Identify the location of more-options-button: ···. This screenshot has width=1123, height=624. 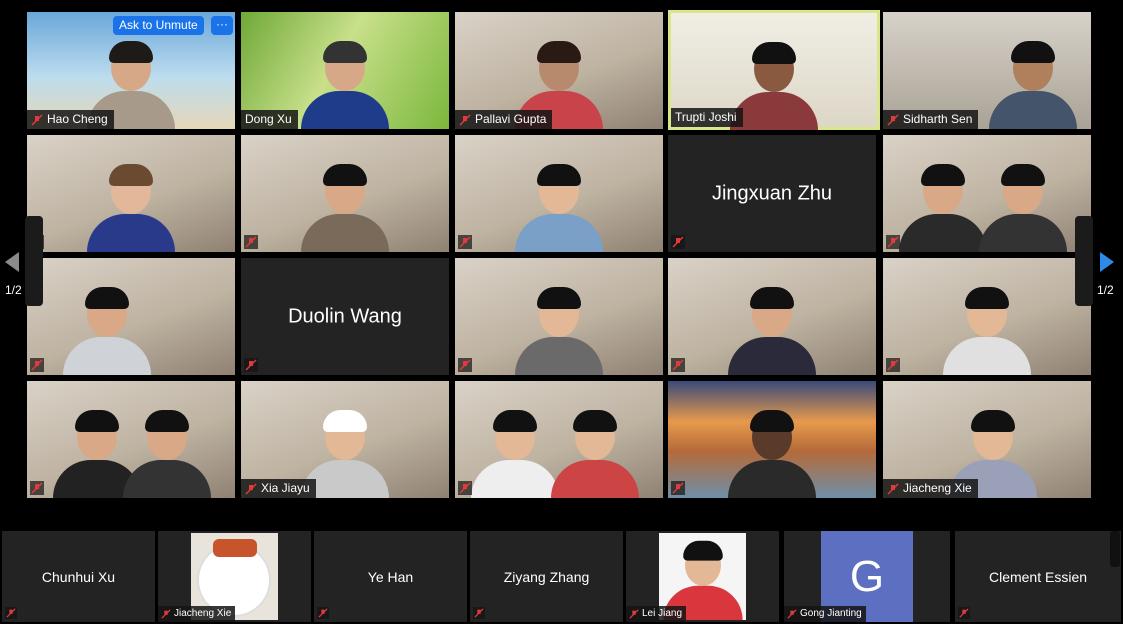
(222, 25).